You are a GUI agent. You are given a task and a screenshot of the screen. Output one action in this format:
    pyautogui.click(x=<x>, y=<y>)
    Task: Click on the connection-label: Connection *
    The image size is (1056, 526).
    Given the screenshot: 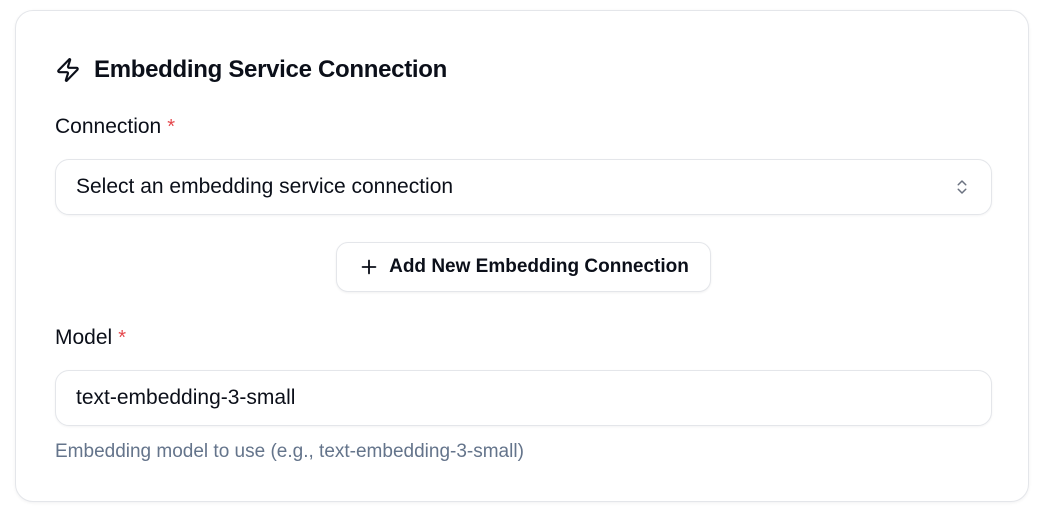 What is the action you would take?
    pyautogui.click(x=115, y=127)
    